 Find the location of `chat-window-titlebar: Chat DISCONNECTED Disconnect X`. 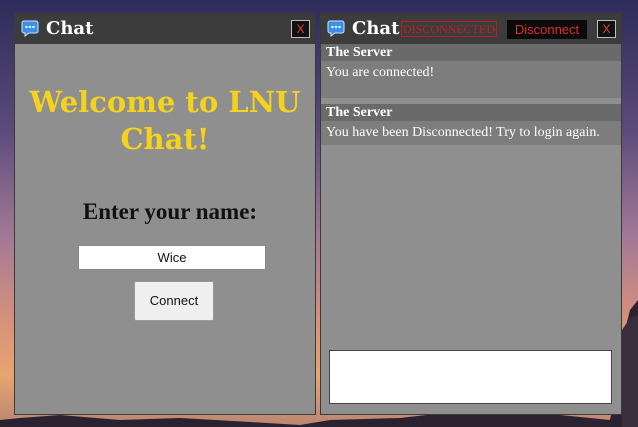

chat-window-titlebar: Chat DISCONNECTED Disconnect X is located at coordinates (471, 29).